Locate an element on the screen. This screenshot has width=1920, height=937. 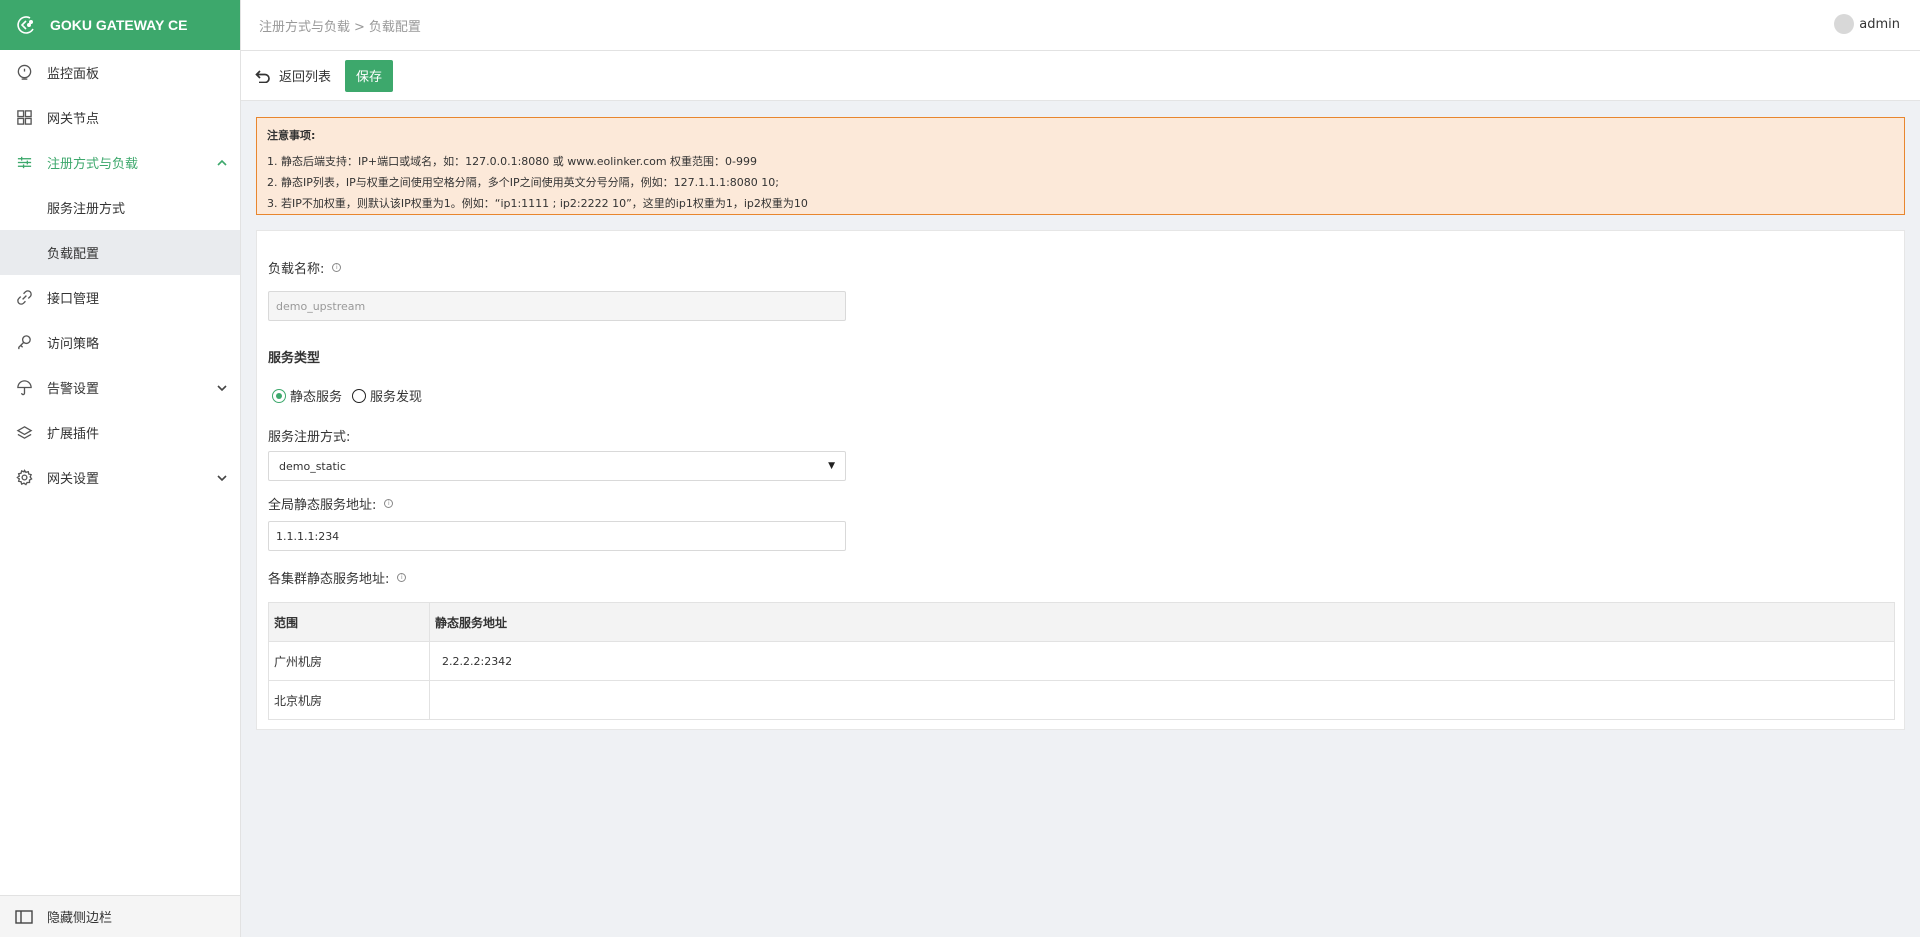
global-address-label: 全局静态服务地址: i is located at coordinates (331, 503).